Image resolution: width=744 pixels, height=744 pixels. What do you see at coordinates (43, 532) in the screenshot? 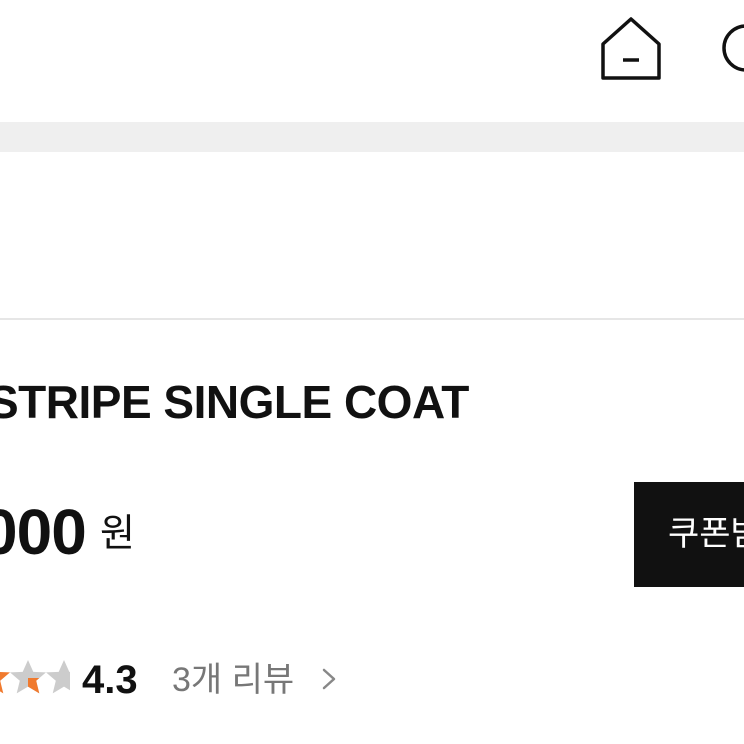
I see `price-value: 000` at bounding box center [43, 532].